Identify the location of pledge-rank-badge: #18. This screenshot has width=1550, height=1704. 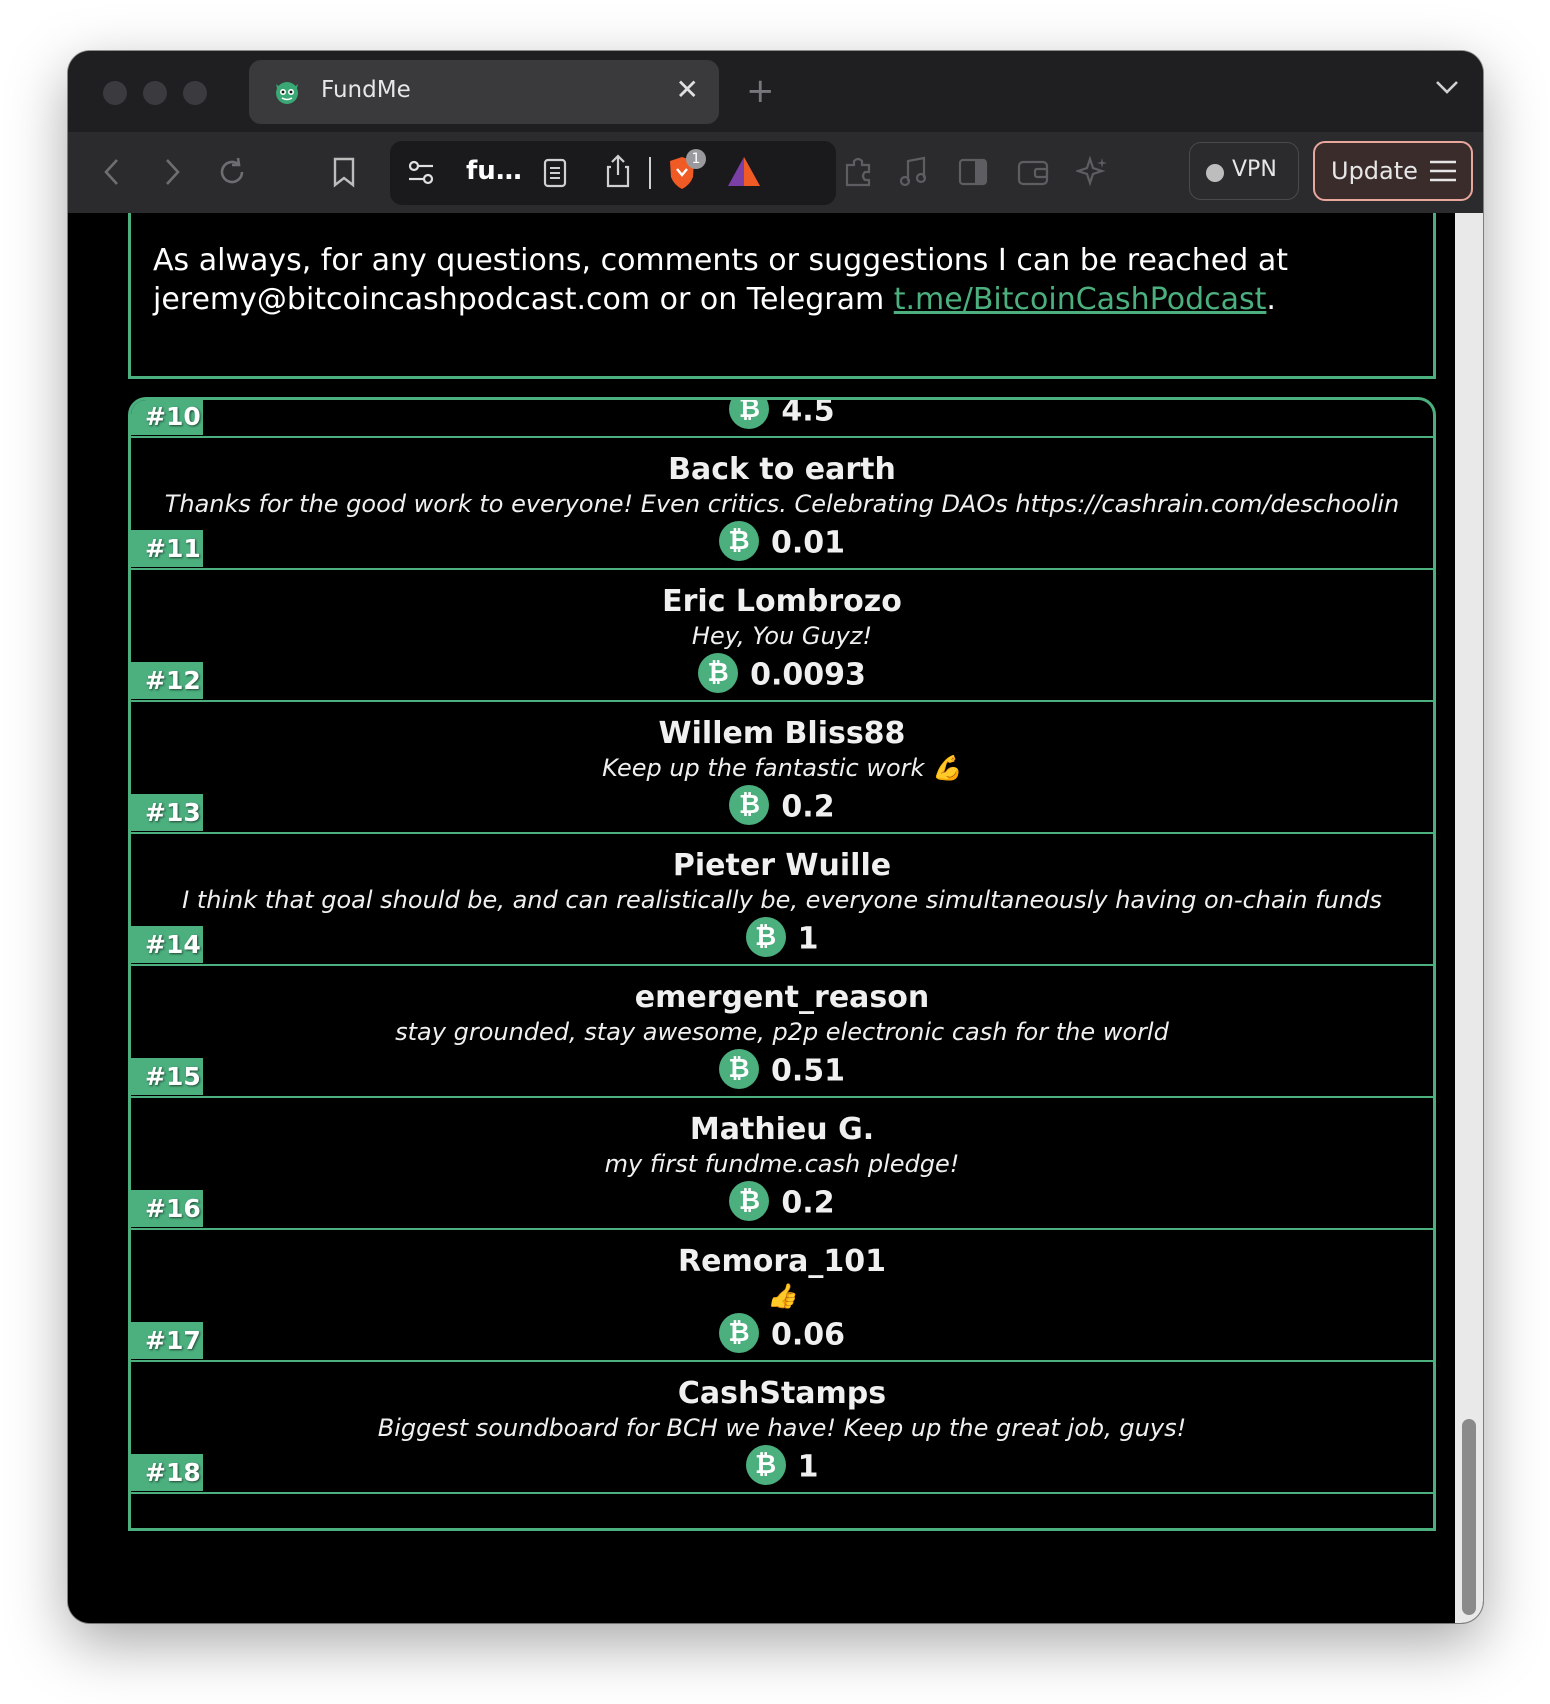
(167, 1472).